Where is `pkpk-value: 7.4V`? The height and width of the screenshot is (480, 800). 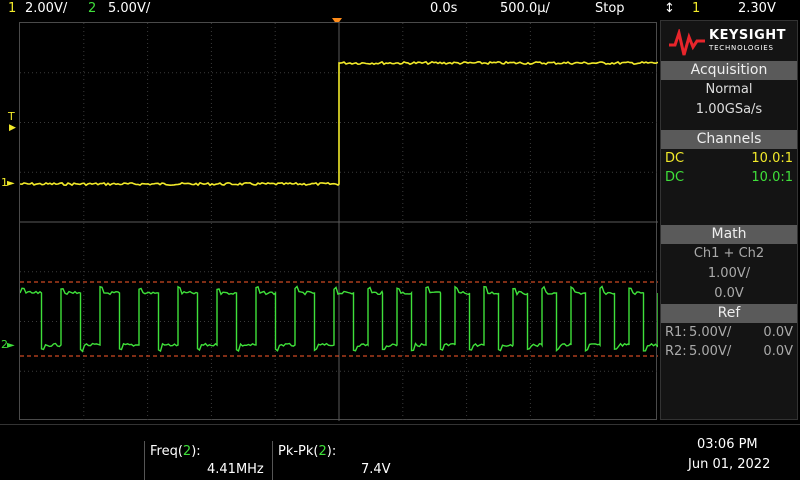 pkpk-value: 7.4V is located at coordinates (376, 469).